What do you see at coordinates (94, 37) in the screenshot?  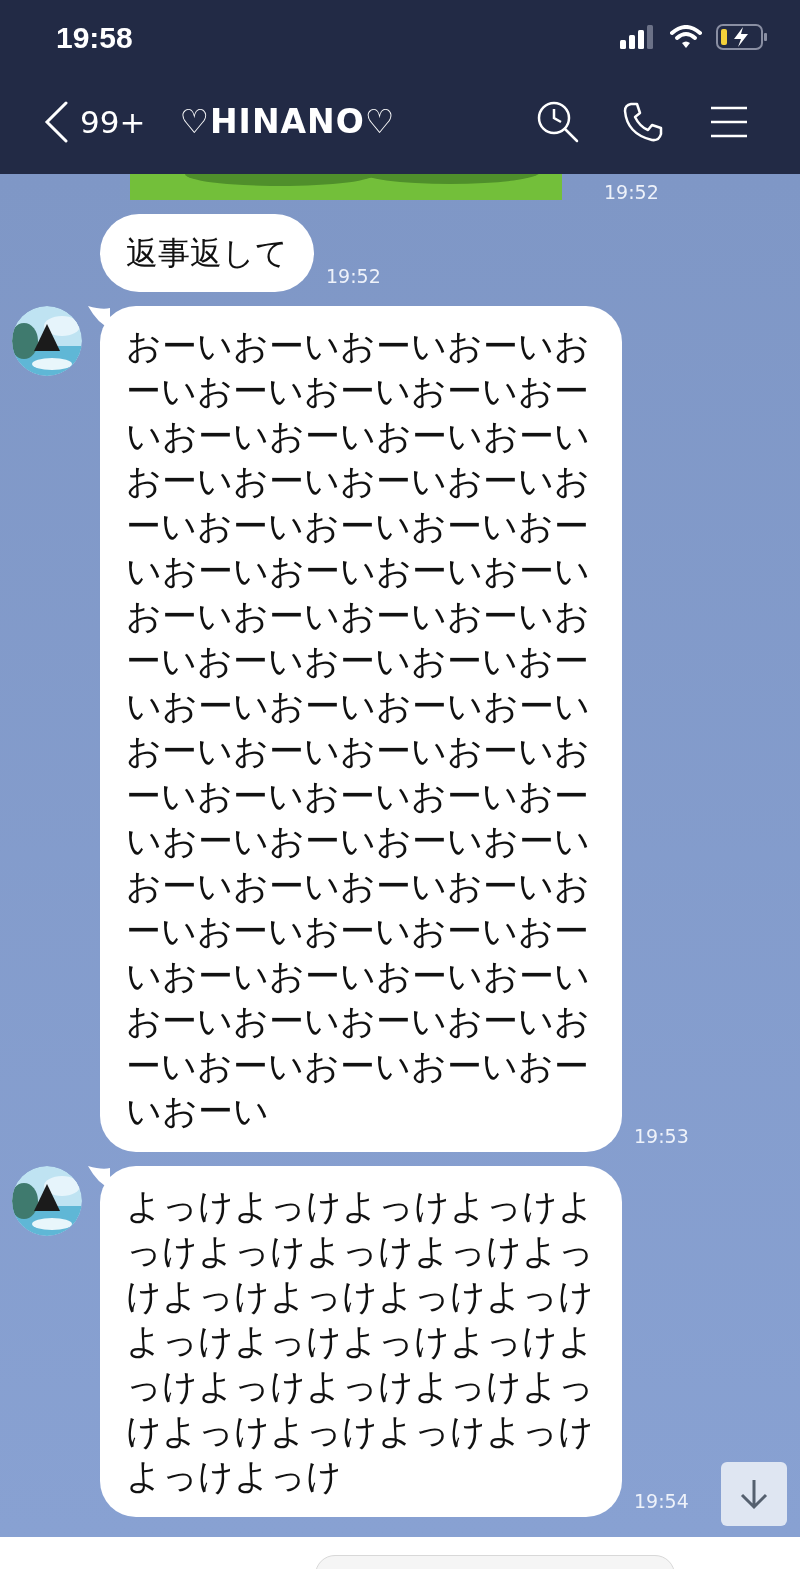 I see `status-time: 19:58` at bounding box center [94, 37].